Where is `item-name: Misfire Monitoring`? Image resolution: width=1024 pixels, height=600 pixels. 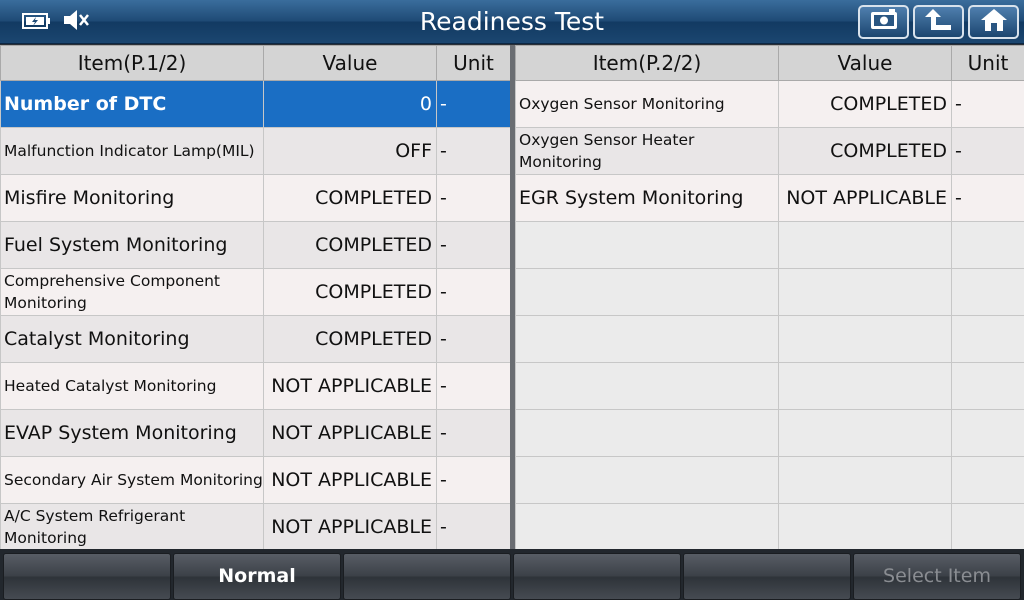
item-name: Misfire Monitoring is located at coordinates (132, 198).